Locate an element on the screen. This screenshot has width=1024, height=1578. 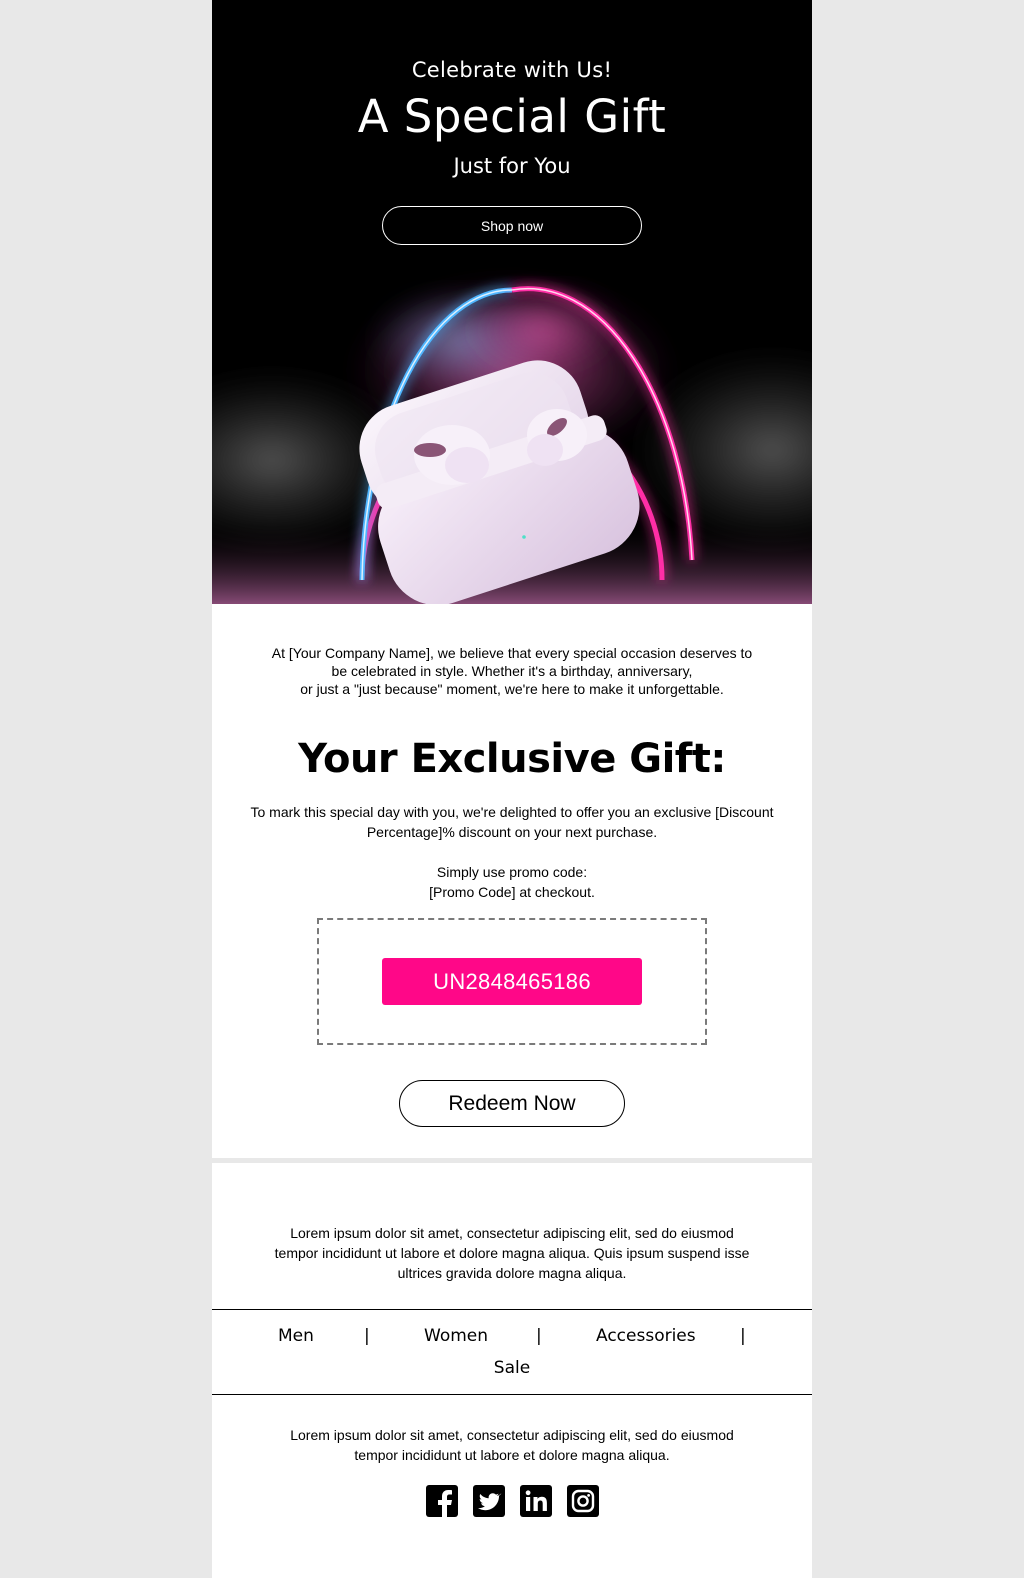
linkedin-icon is located at coordinates (535, 1501).